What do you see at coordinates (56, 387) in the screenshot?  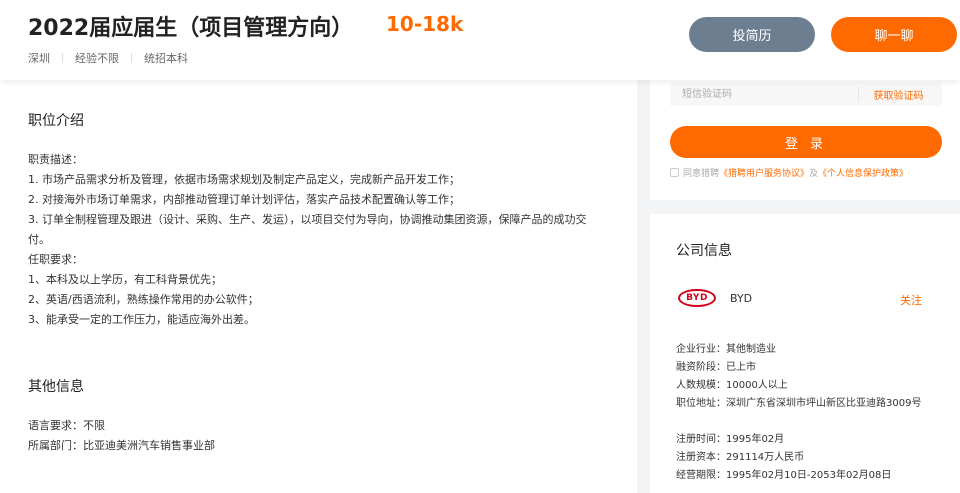 I see `section-title-other: 其他信息` at bounding box center [56, 387].